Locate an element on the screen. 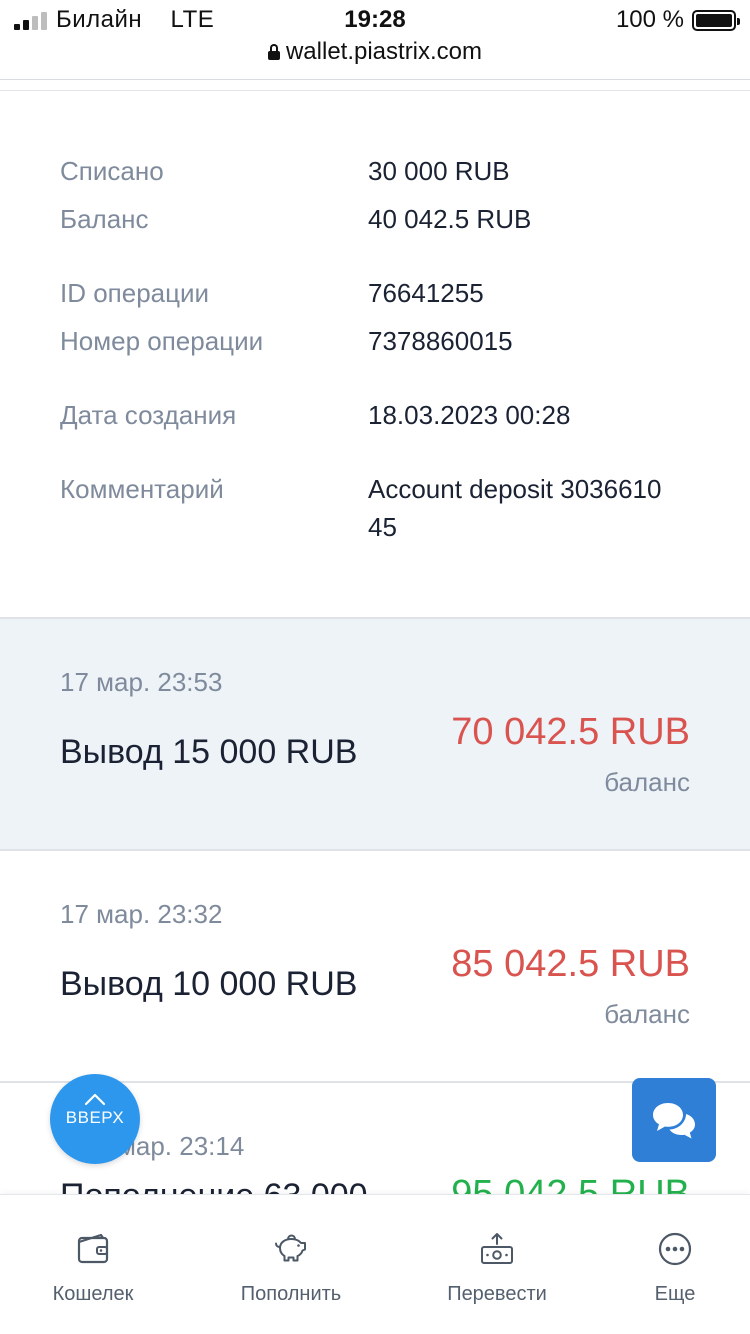  top-divider is located at coordinates (375, 90).